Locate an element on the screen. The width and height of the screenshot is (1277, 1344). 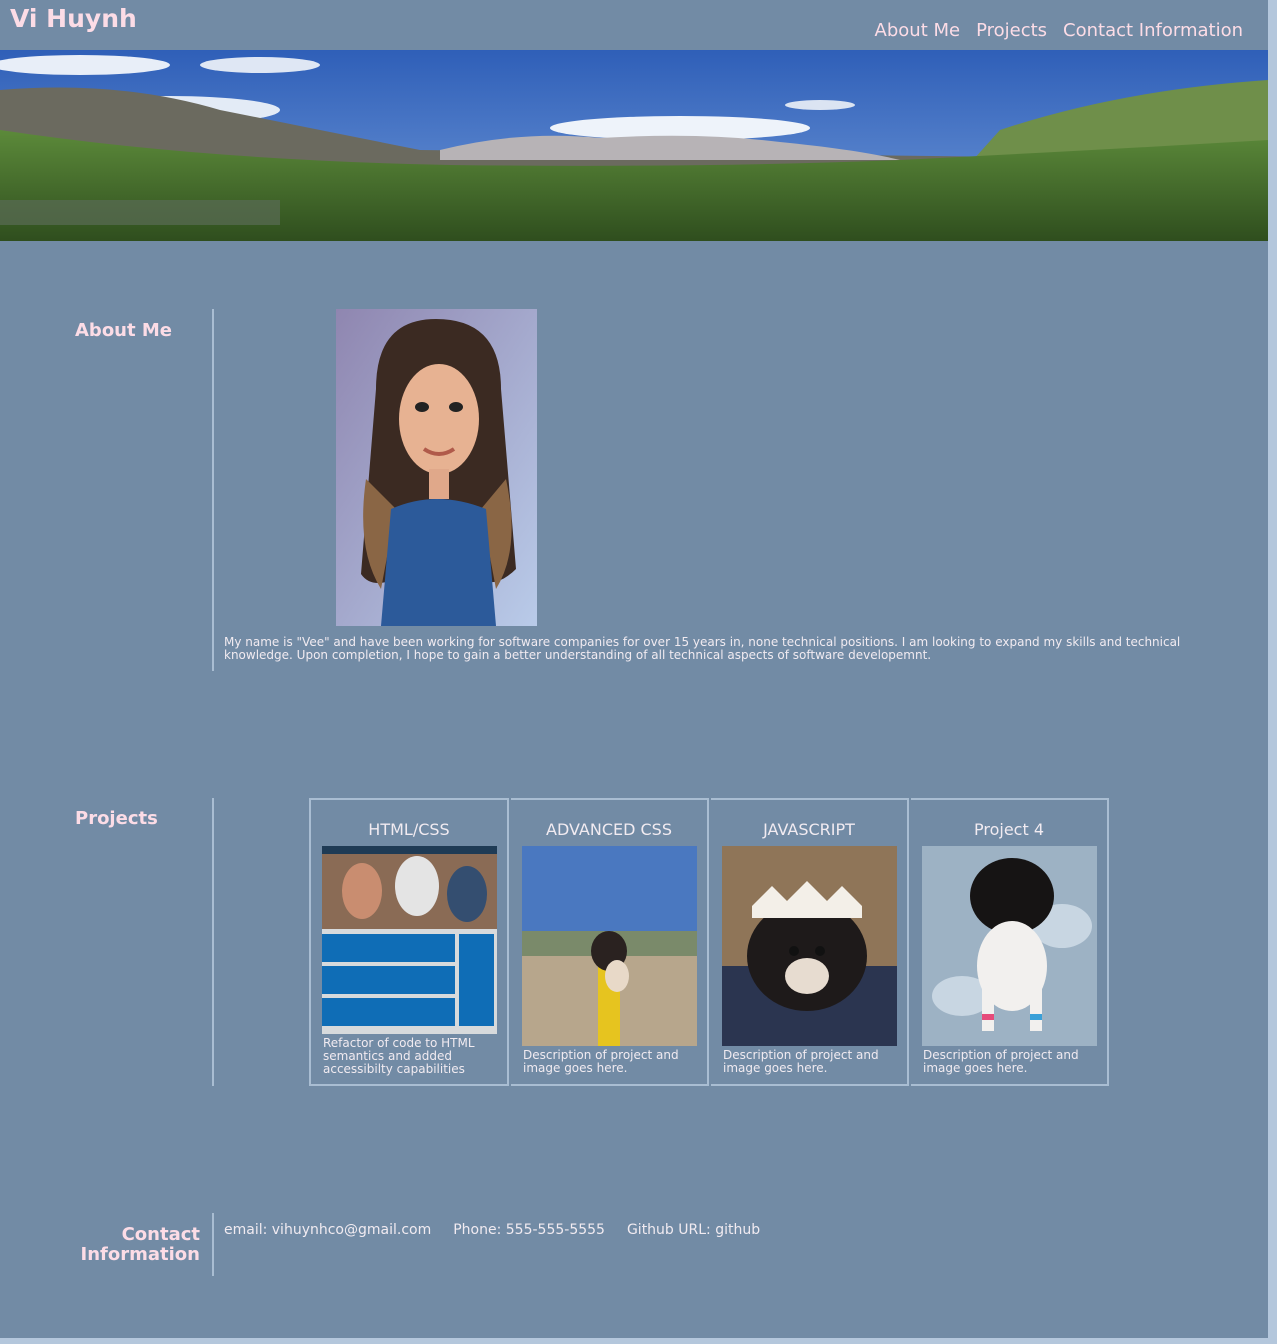
main-nav: About Me Projects Contact Information is located at coordinates (1059, 30).